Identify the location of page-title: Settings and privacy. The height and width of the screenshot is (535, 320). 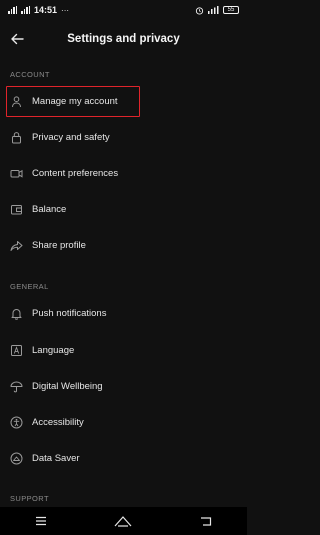
(123, 39).